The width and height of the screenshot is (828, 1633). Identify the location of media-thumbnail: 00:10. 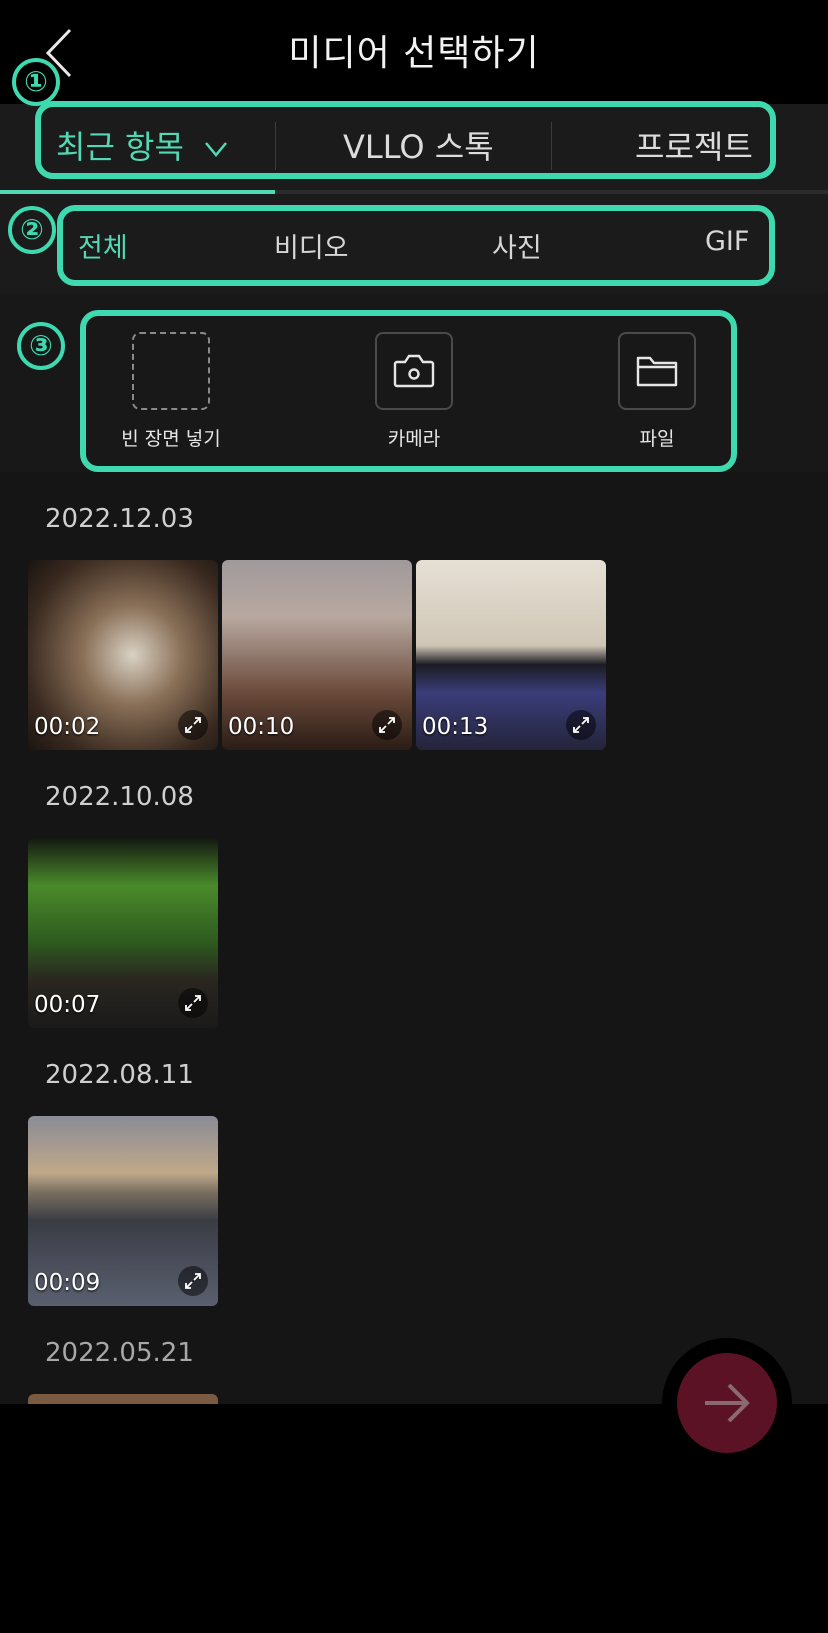
(317, 655).